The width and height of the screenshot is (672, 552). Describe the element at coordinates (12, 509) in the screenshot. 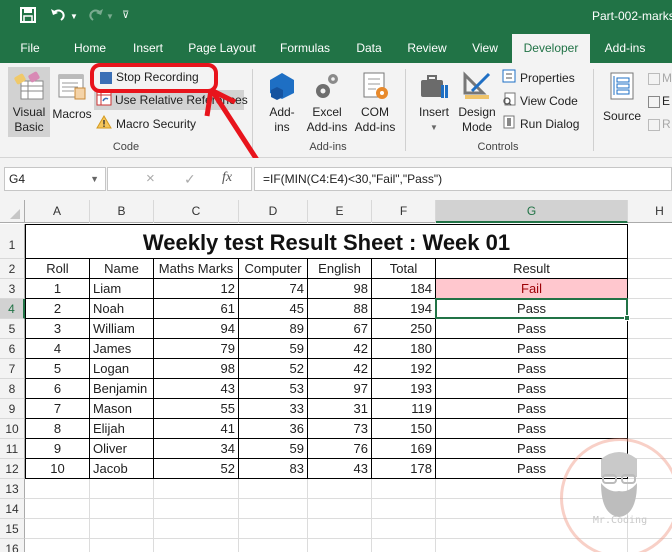

I see `row-header: 14` at that location.